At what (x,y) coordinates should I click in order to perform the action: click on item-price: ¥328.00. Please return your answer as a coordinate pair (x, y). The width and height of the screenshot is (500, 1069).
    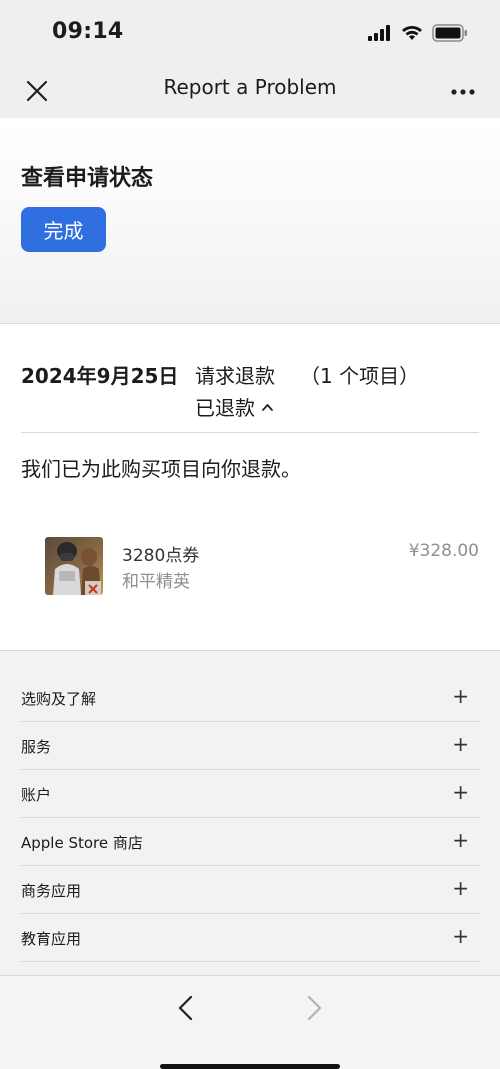
    Looking at the image, I should click on (443, 551).